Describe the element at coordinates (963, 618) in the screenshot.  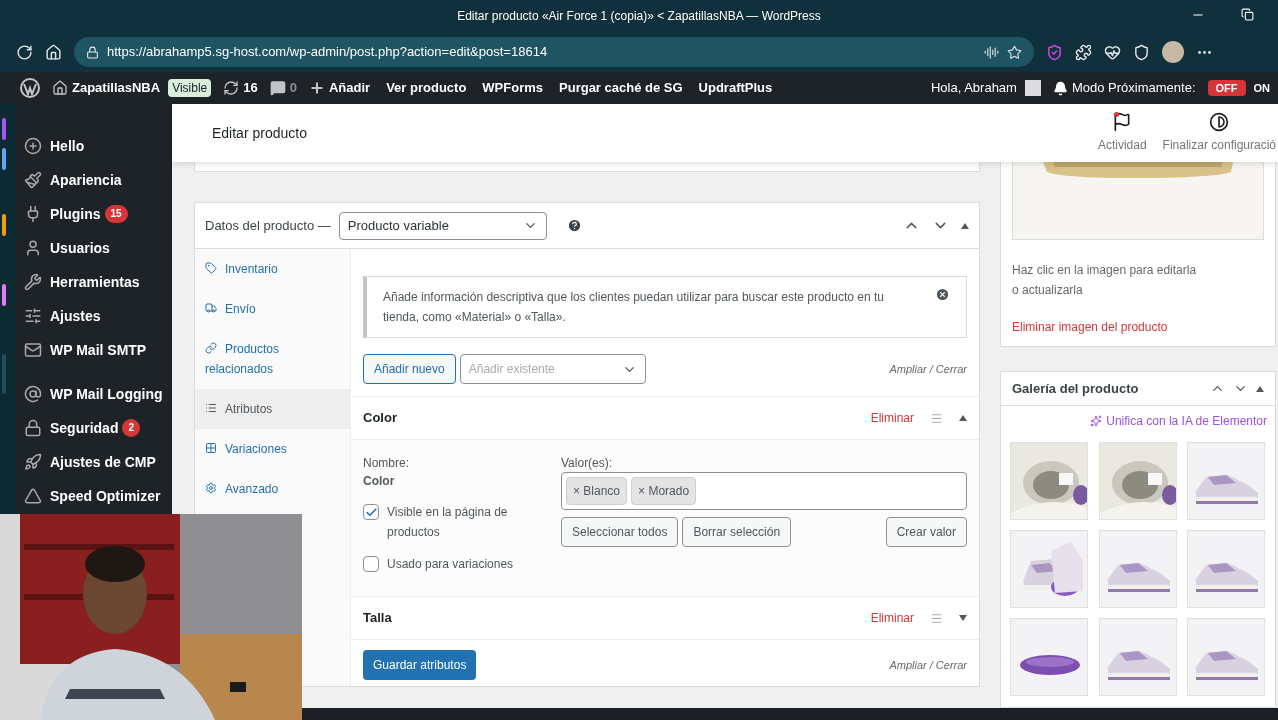
I see `caret-down-icon` at that location.